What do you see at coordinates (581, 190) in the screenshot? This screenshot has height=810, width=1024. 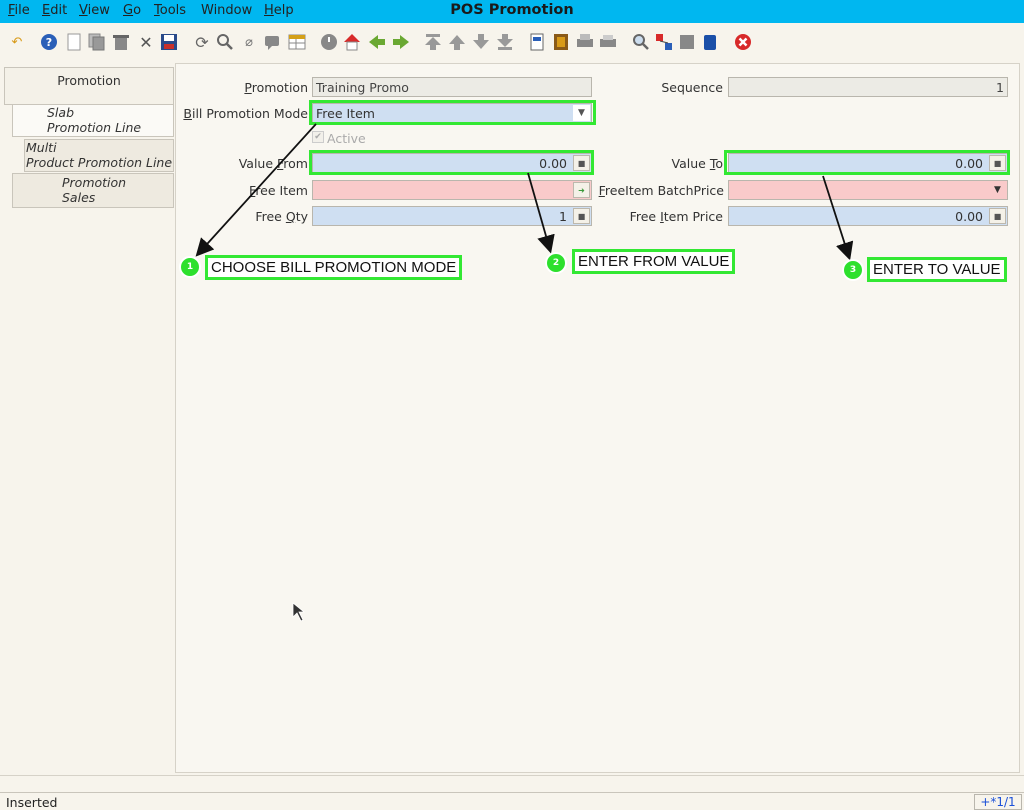 I see `search-icon: ➜` at bounding box center [581, 190].